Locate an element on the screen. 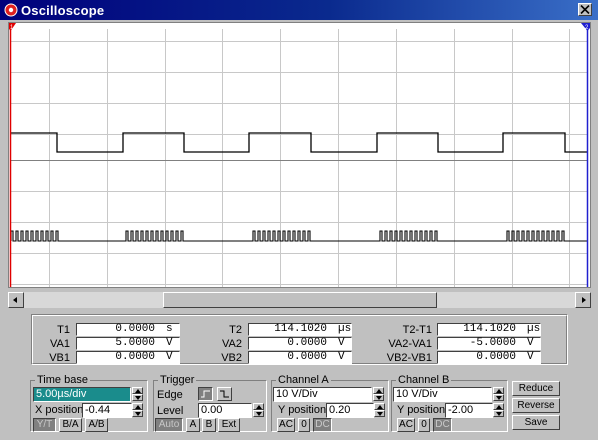  t2-value: 114.1020 µs is located at coordinates (300, 329).